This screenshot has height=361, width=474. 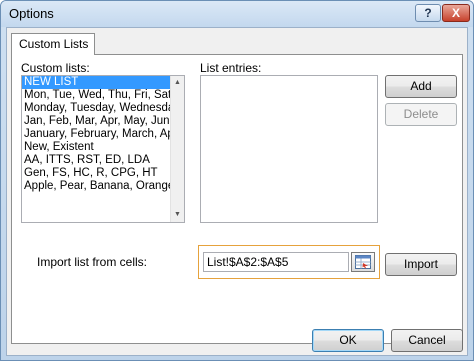 I want to click on list-item: Monday, Tuesday, Wednesday, T, so click(x=103, y=108).